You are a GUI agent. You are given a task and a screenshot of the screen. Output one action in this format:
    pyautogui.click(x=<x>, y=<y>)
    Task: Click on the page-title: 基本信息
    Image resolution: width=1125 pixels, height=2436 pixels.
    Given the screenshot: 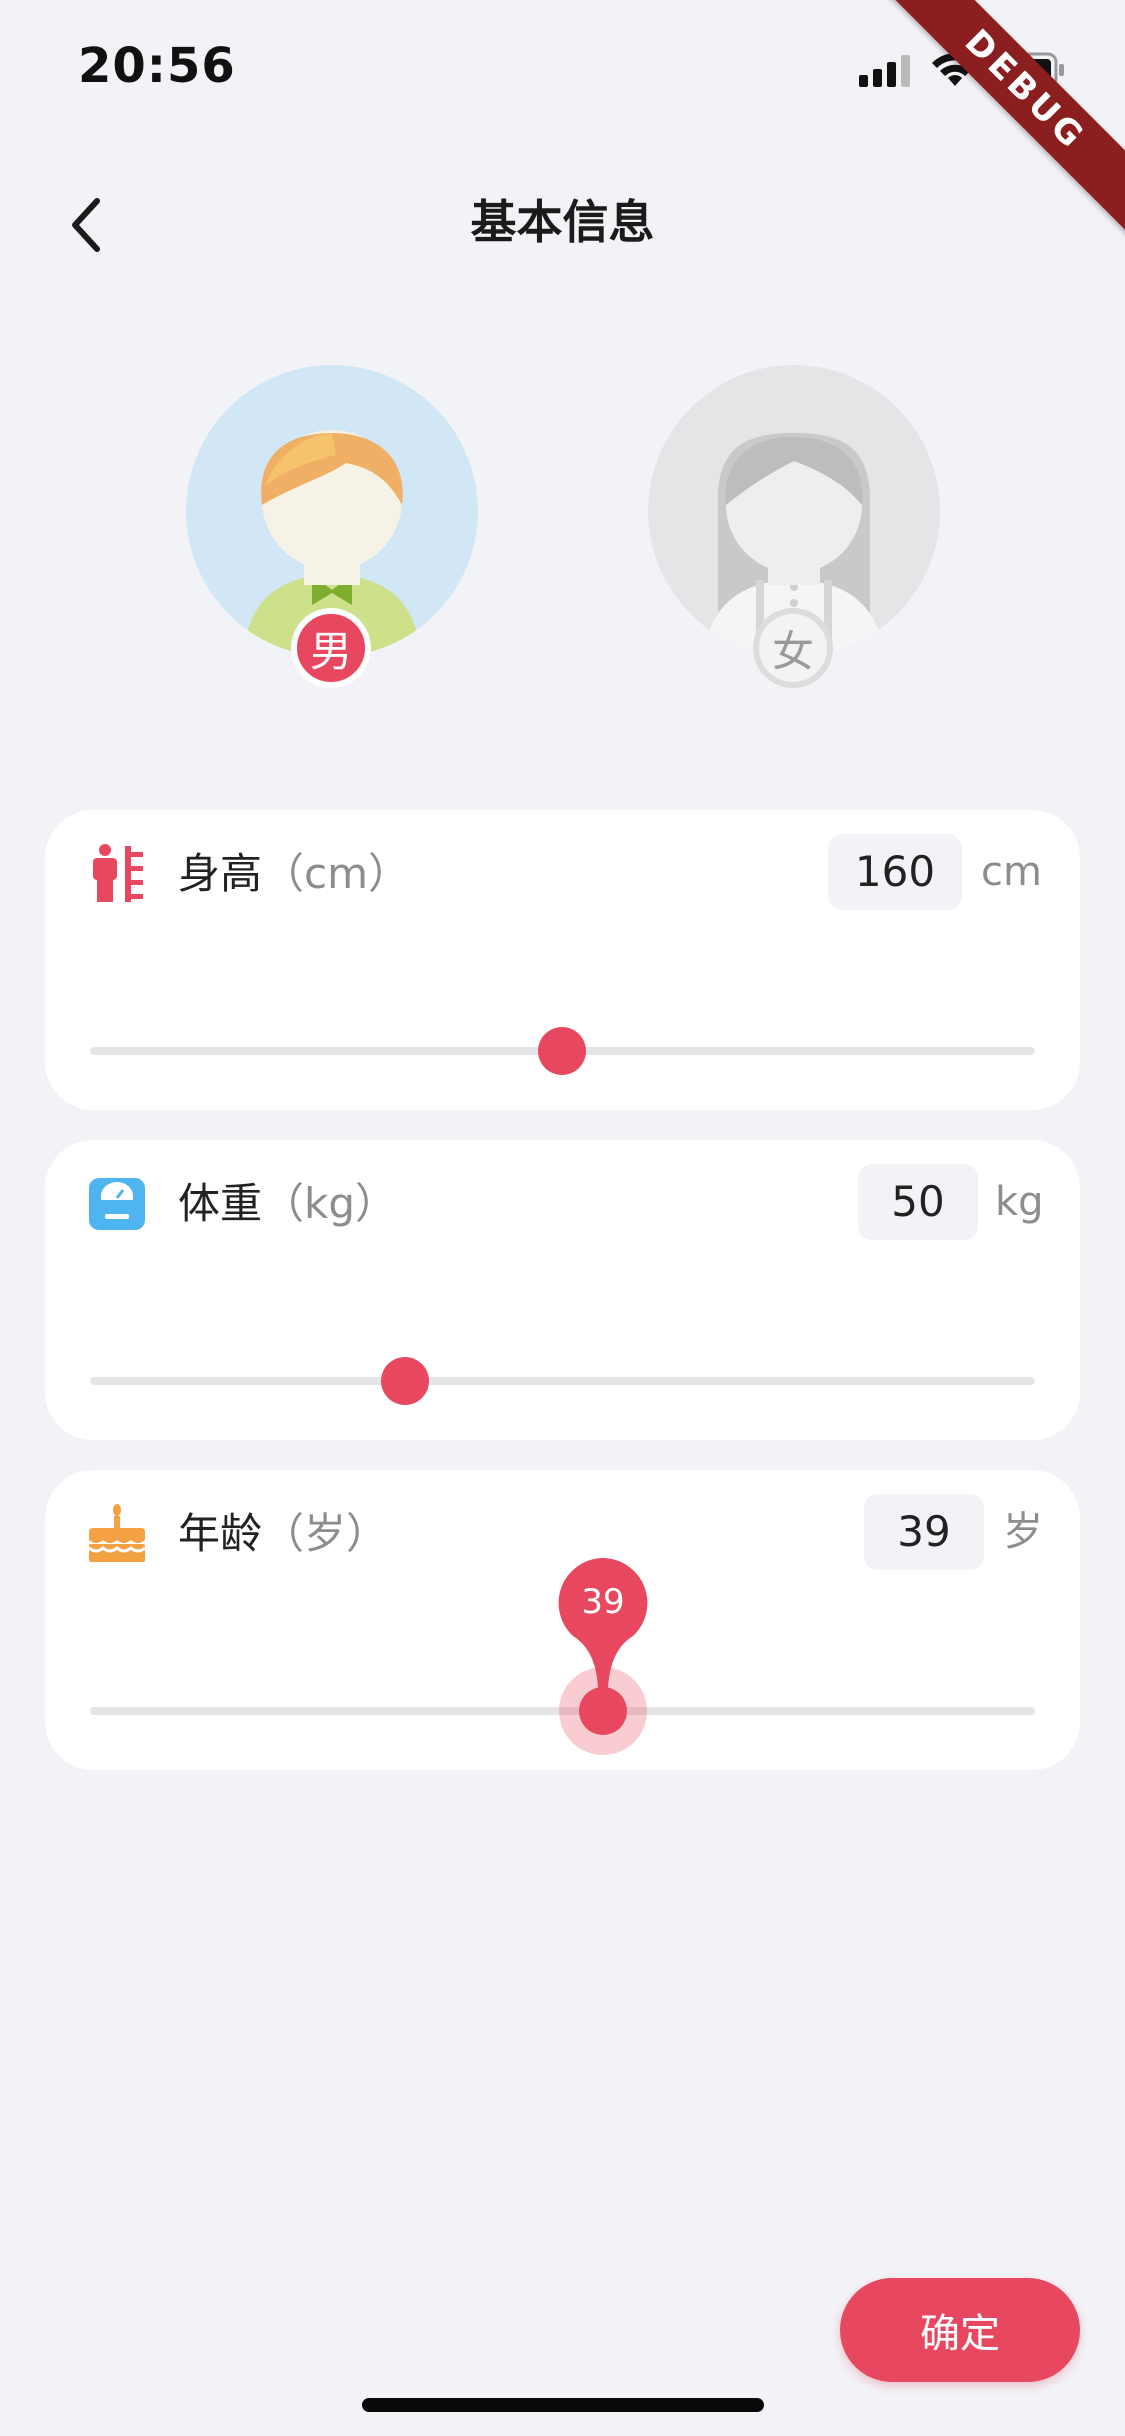 What is the action you would take?
    pyautogui.click(x=562, y=222)
    